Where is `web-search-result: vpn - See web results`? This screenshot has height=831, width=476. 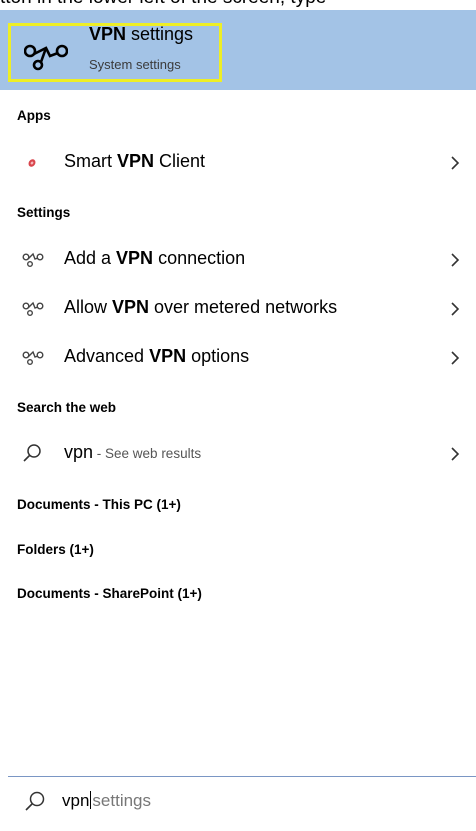 web-search-result: vpn - See web results is located at coordinates (238, 453).